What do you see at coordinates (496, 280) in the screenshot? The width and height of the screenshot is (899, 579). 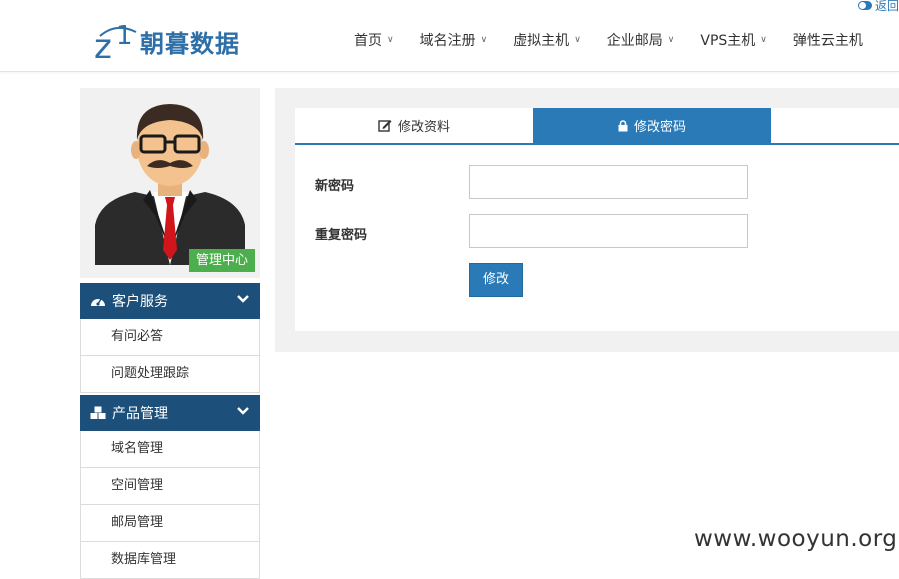 I see `submit-button: 修改` at bounding box center [496, 280].